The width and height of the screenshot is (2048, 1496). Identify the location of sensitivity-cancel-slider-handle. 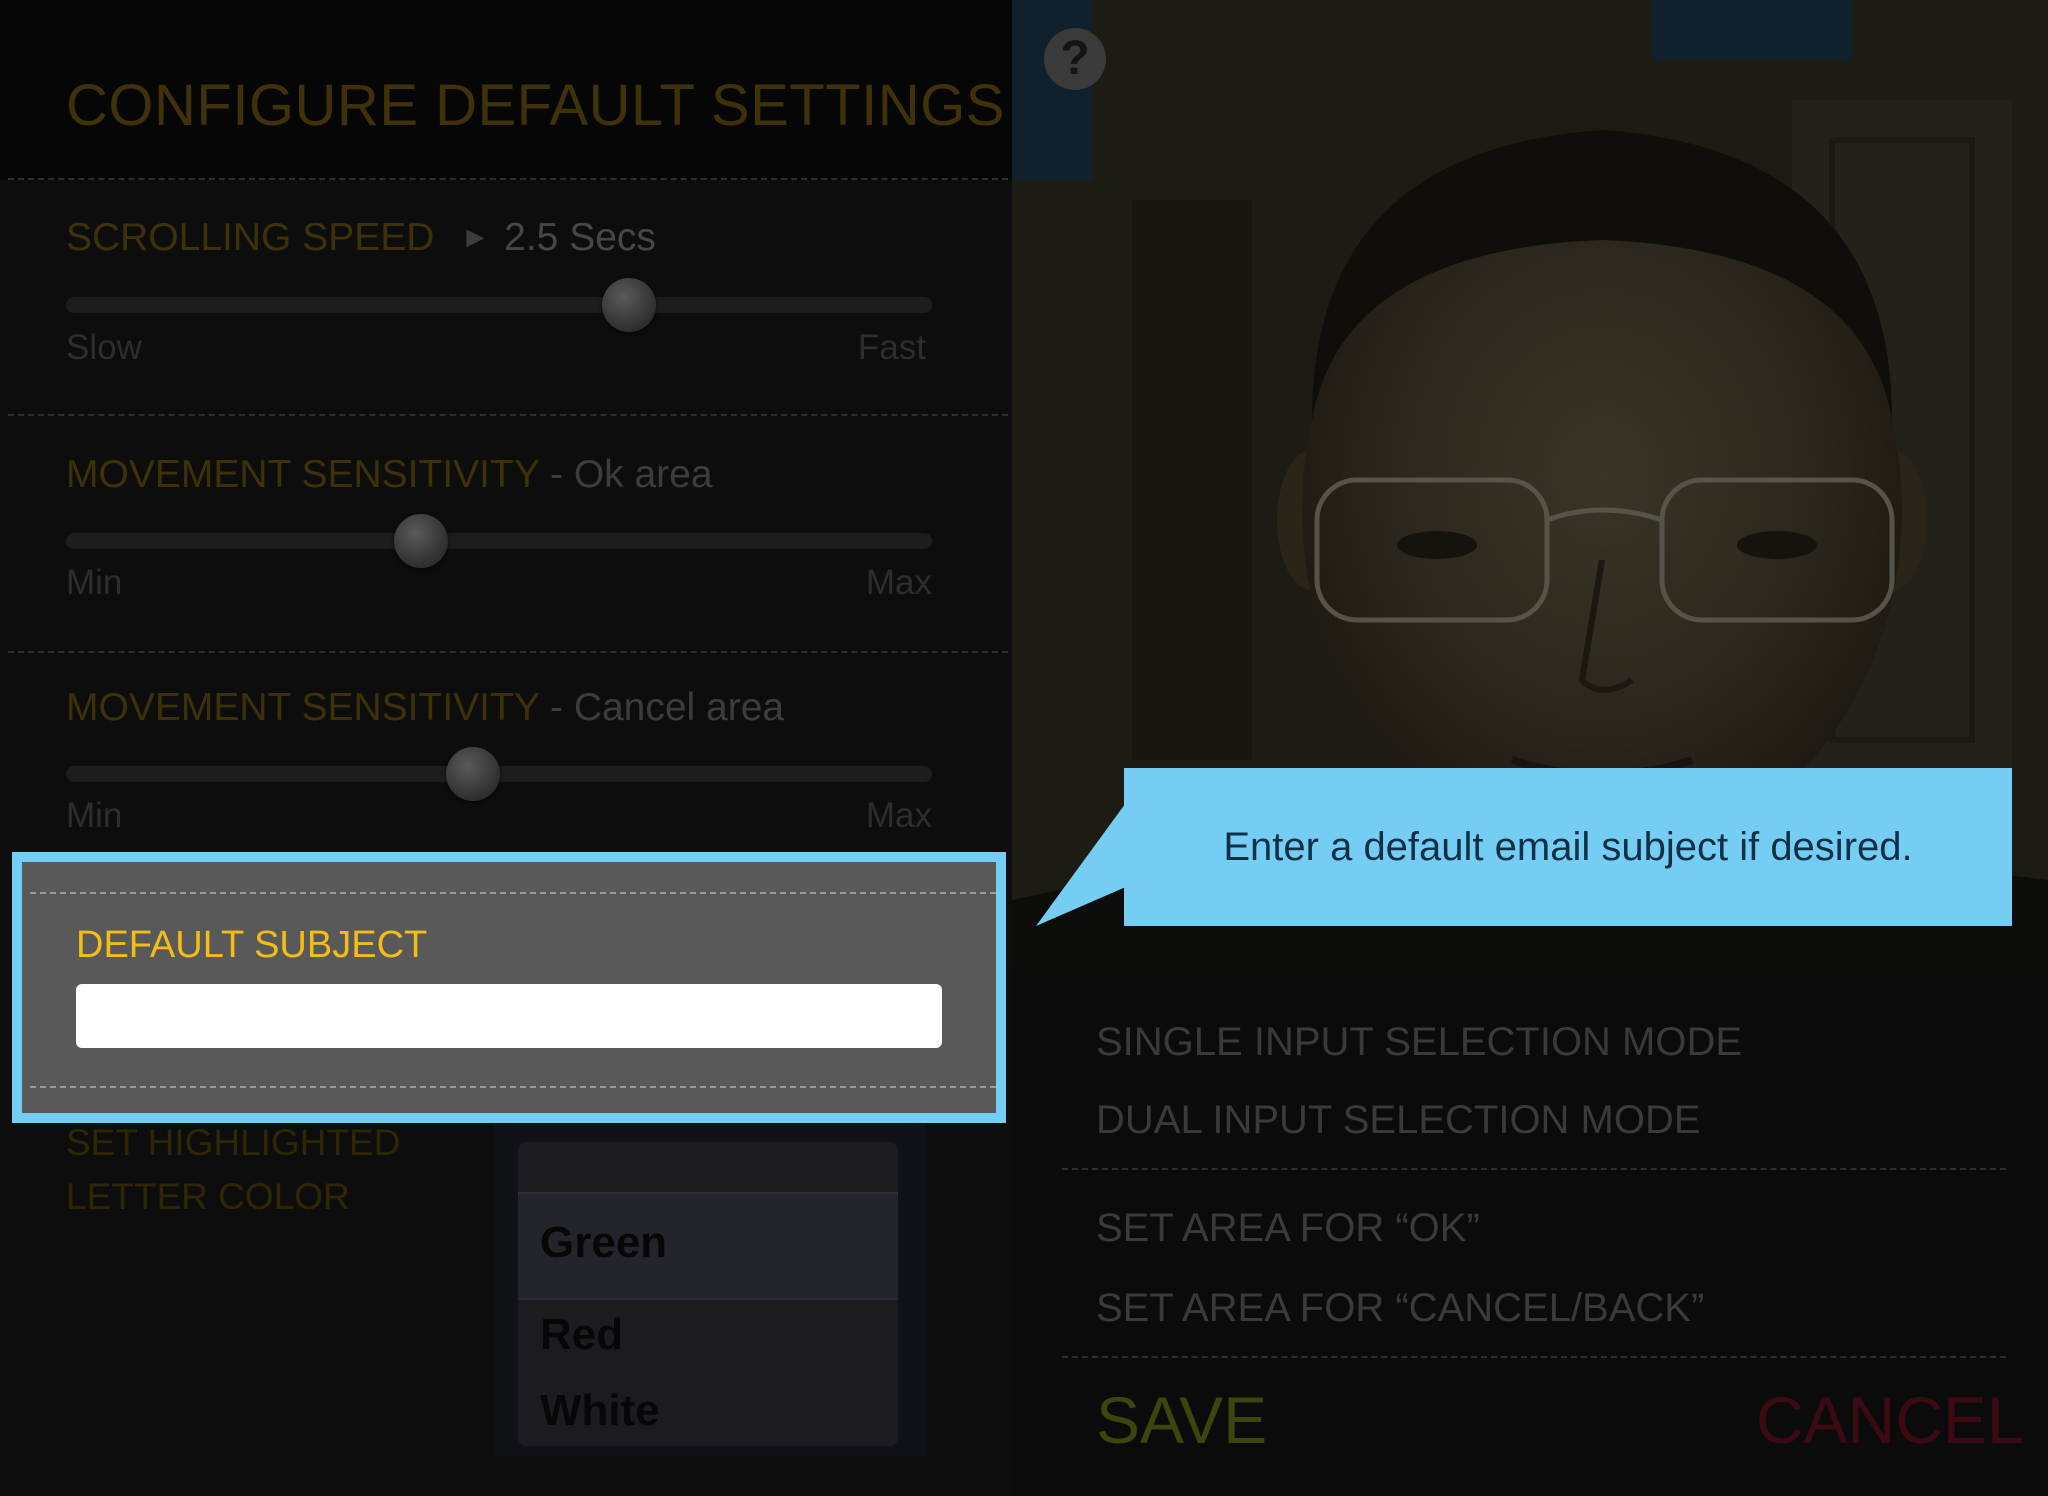
(473, 774).